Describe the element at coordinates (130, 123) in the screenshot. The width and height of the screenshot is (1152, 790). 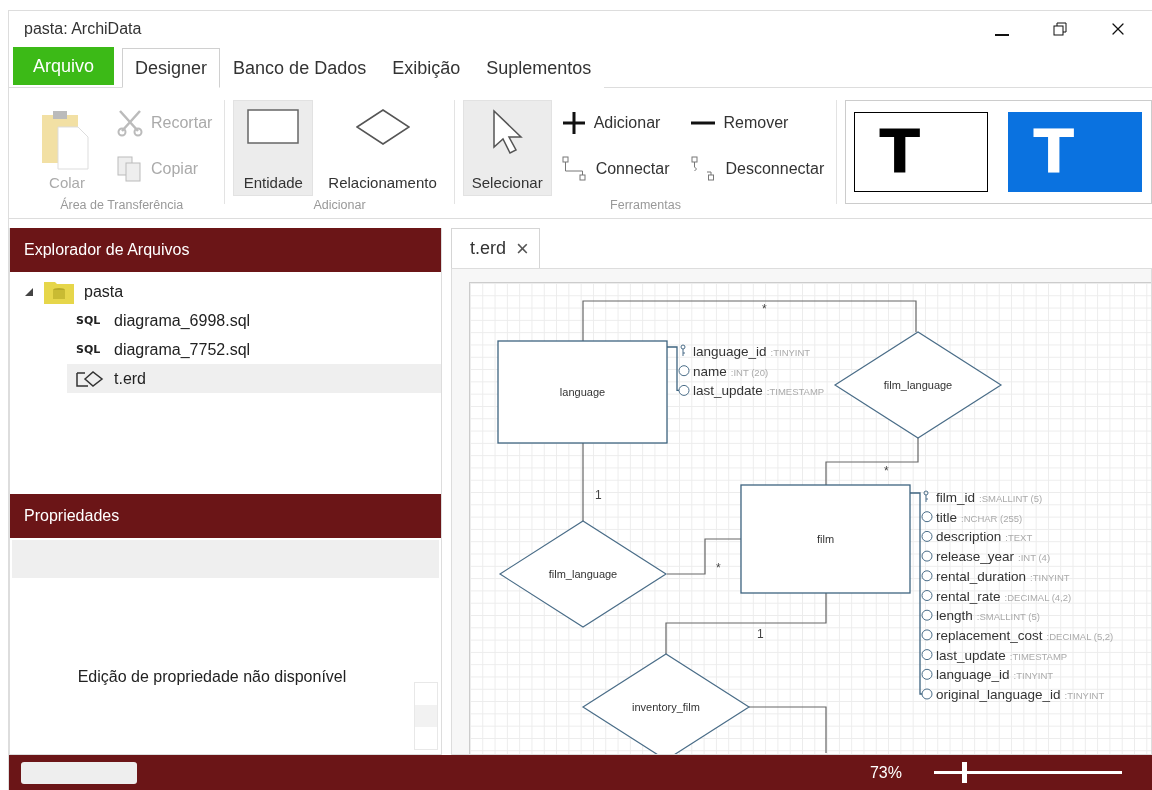
I see `scissors-icon` at that location.